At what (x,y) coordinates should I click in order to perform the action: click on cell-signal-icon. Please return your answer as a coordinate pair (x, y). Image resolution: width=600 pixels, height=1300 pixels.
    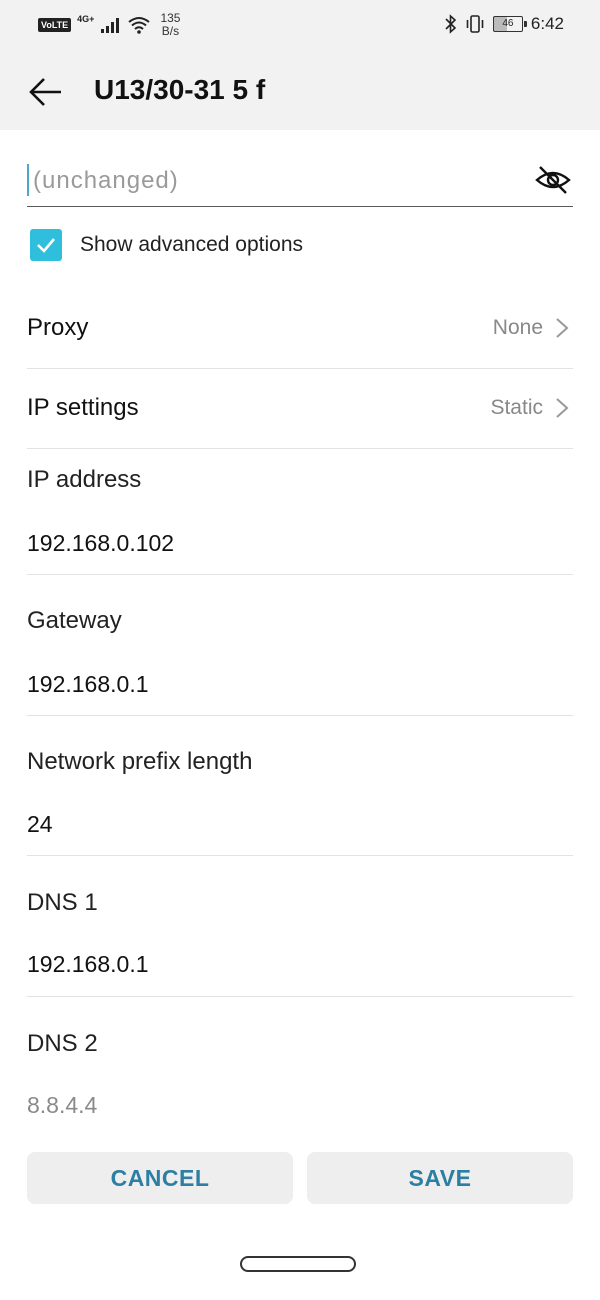
    Looking at the image, I should click on (110, 25).